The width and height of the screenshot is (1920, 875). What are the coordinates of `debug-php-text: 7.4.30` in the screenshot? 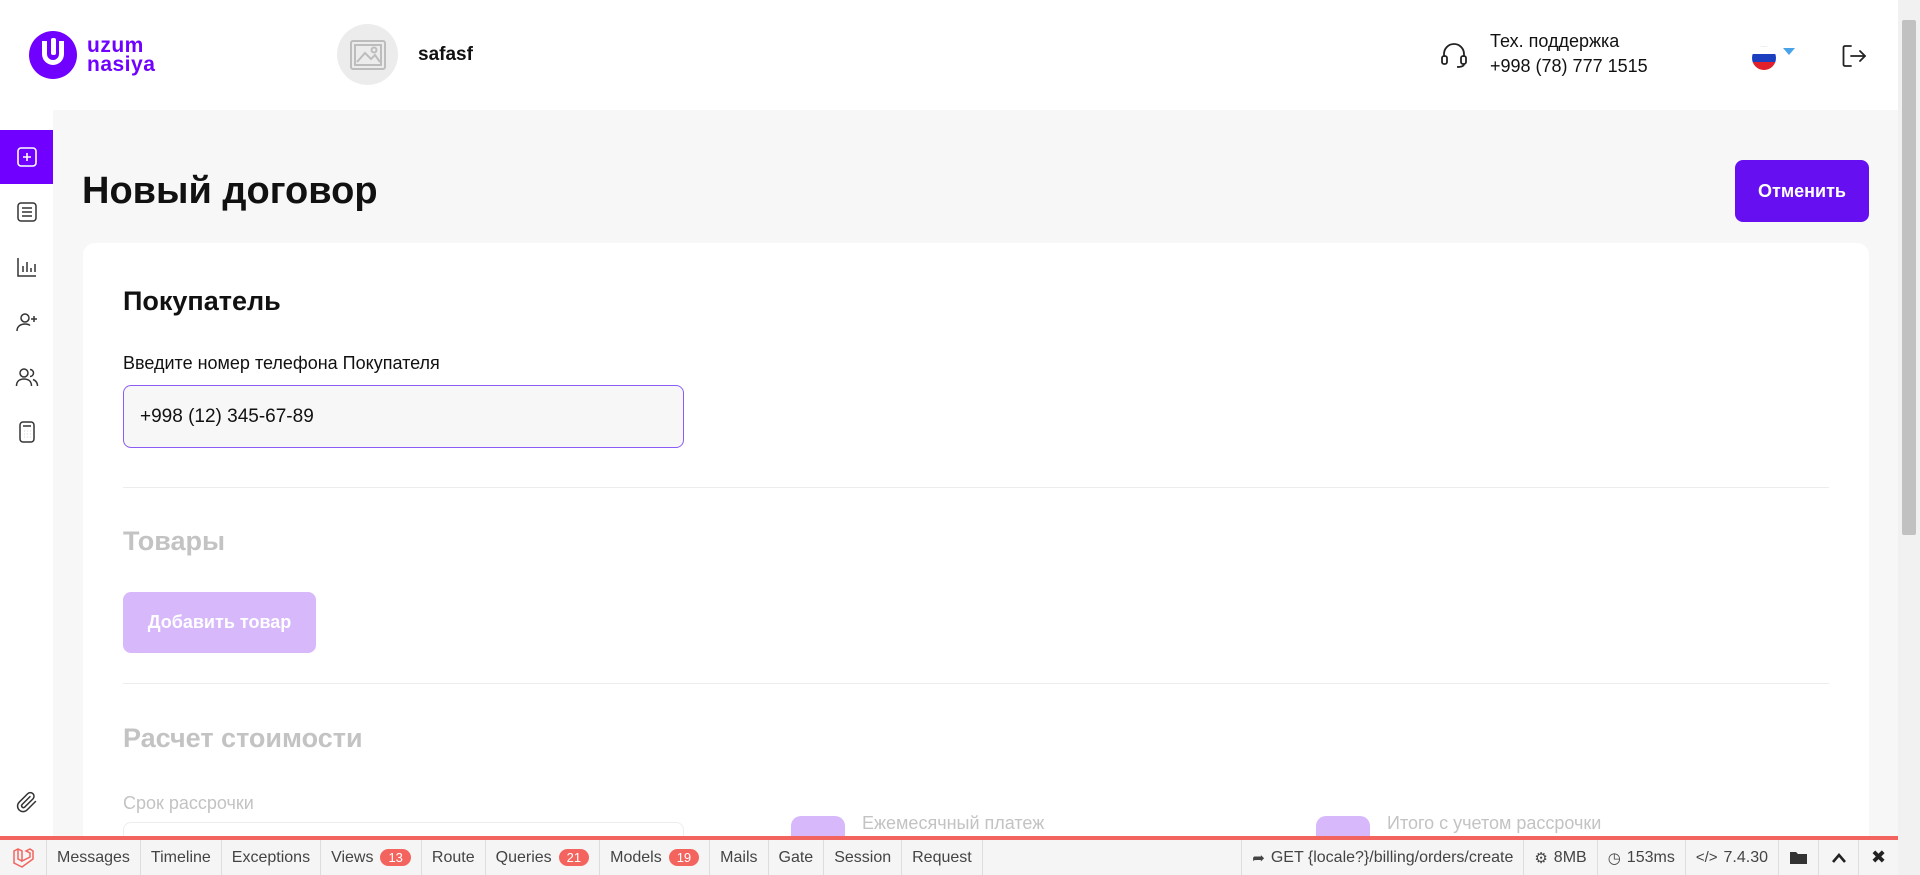 It's located at (1745, 857).